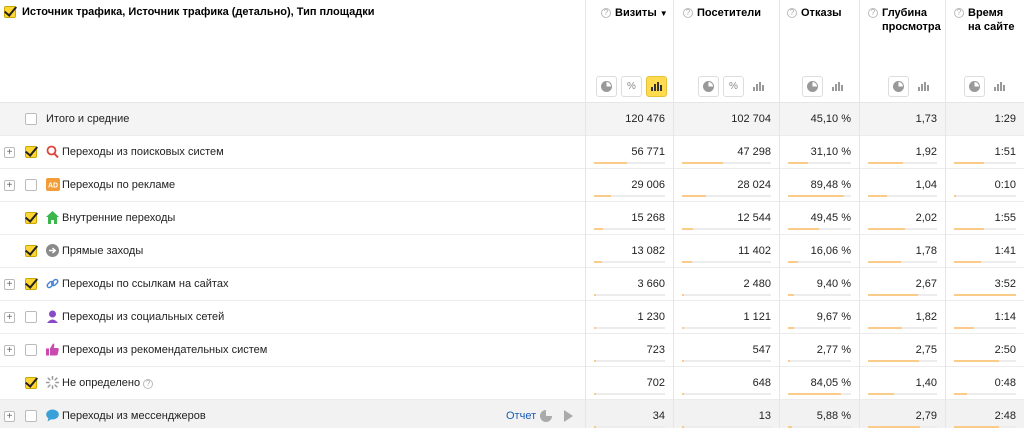  Describe the element at coordinates (819, 251) in the screenshot. I see `cell-bounce: 16,06 %` at that location.